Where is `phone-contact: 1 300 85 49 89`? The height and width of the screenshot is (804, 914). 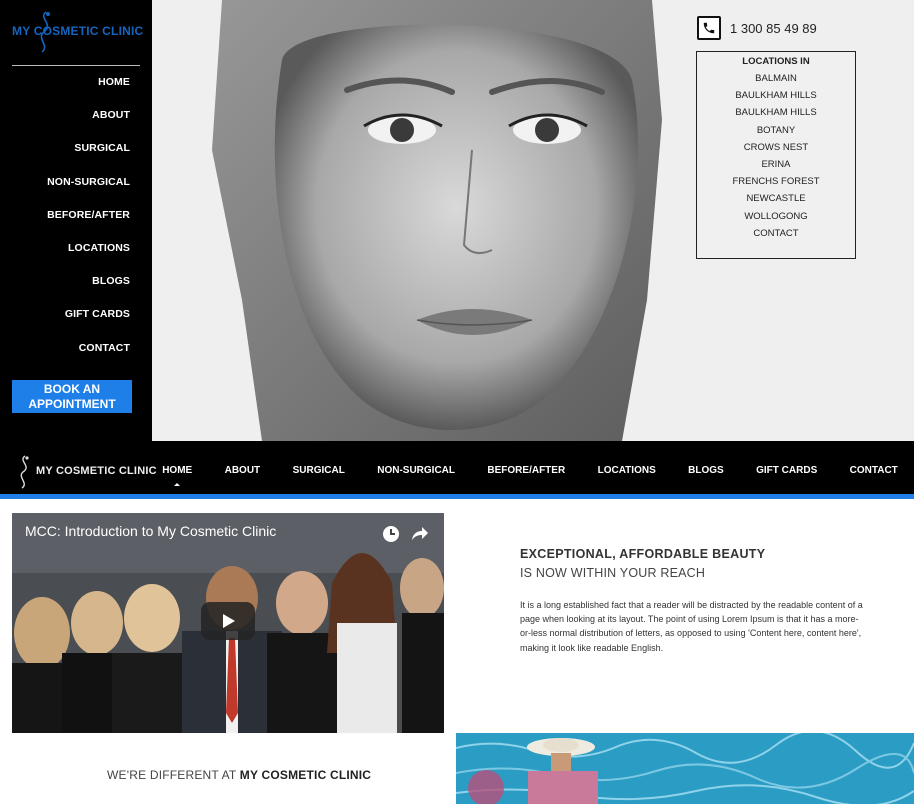 phone-contact: 1 300 85 49 89 is located at coordinates (757, 28).